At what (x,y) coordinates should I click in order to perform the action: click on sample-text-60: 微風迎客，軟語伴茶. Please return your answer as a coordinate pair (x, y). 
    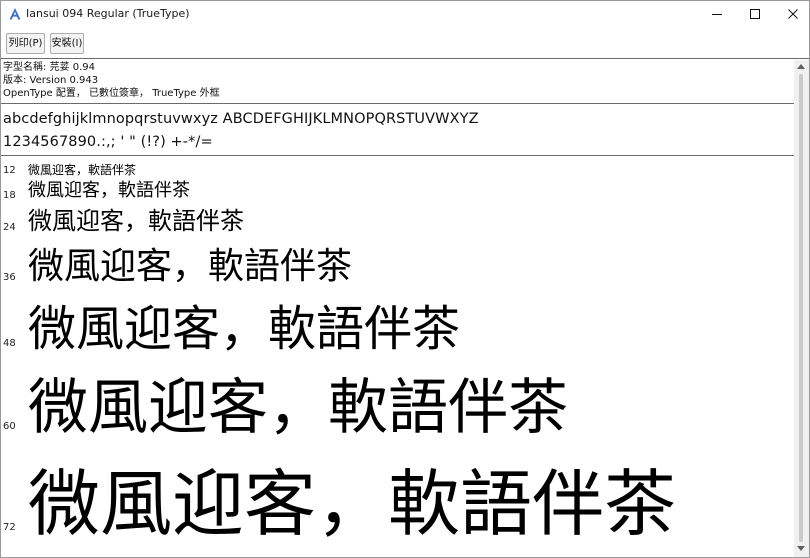
    Looking at the image, I should click on (298, 408).